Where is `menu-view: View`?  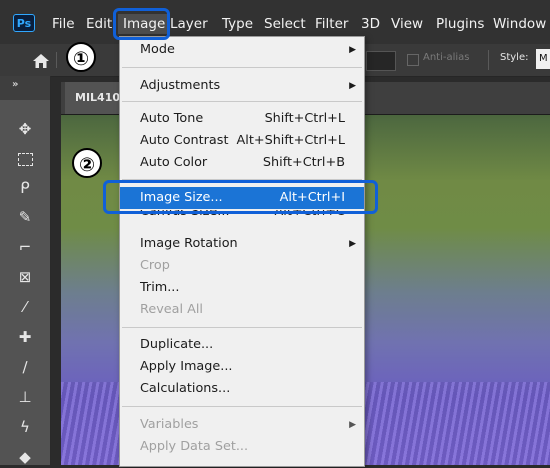 menu-view: View is located at coordinates (407, 24).